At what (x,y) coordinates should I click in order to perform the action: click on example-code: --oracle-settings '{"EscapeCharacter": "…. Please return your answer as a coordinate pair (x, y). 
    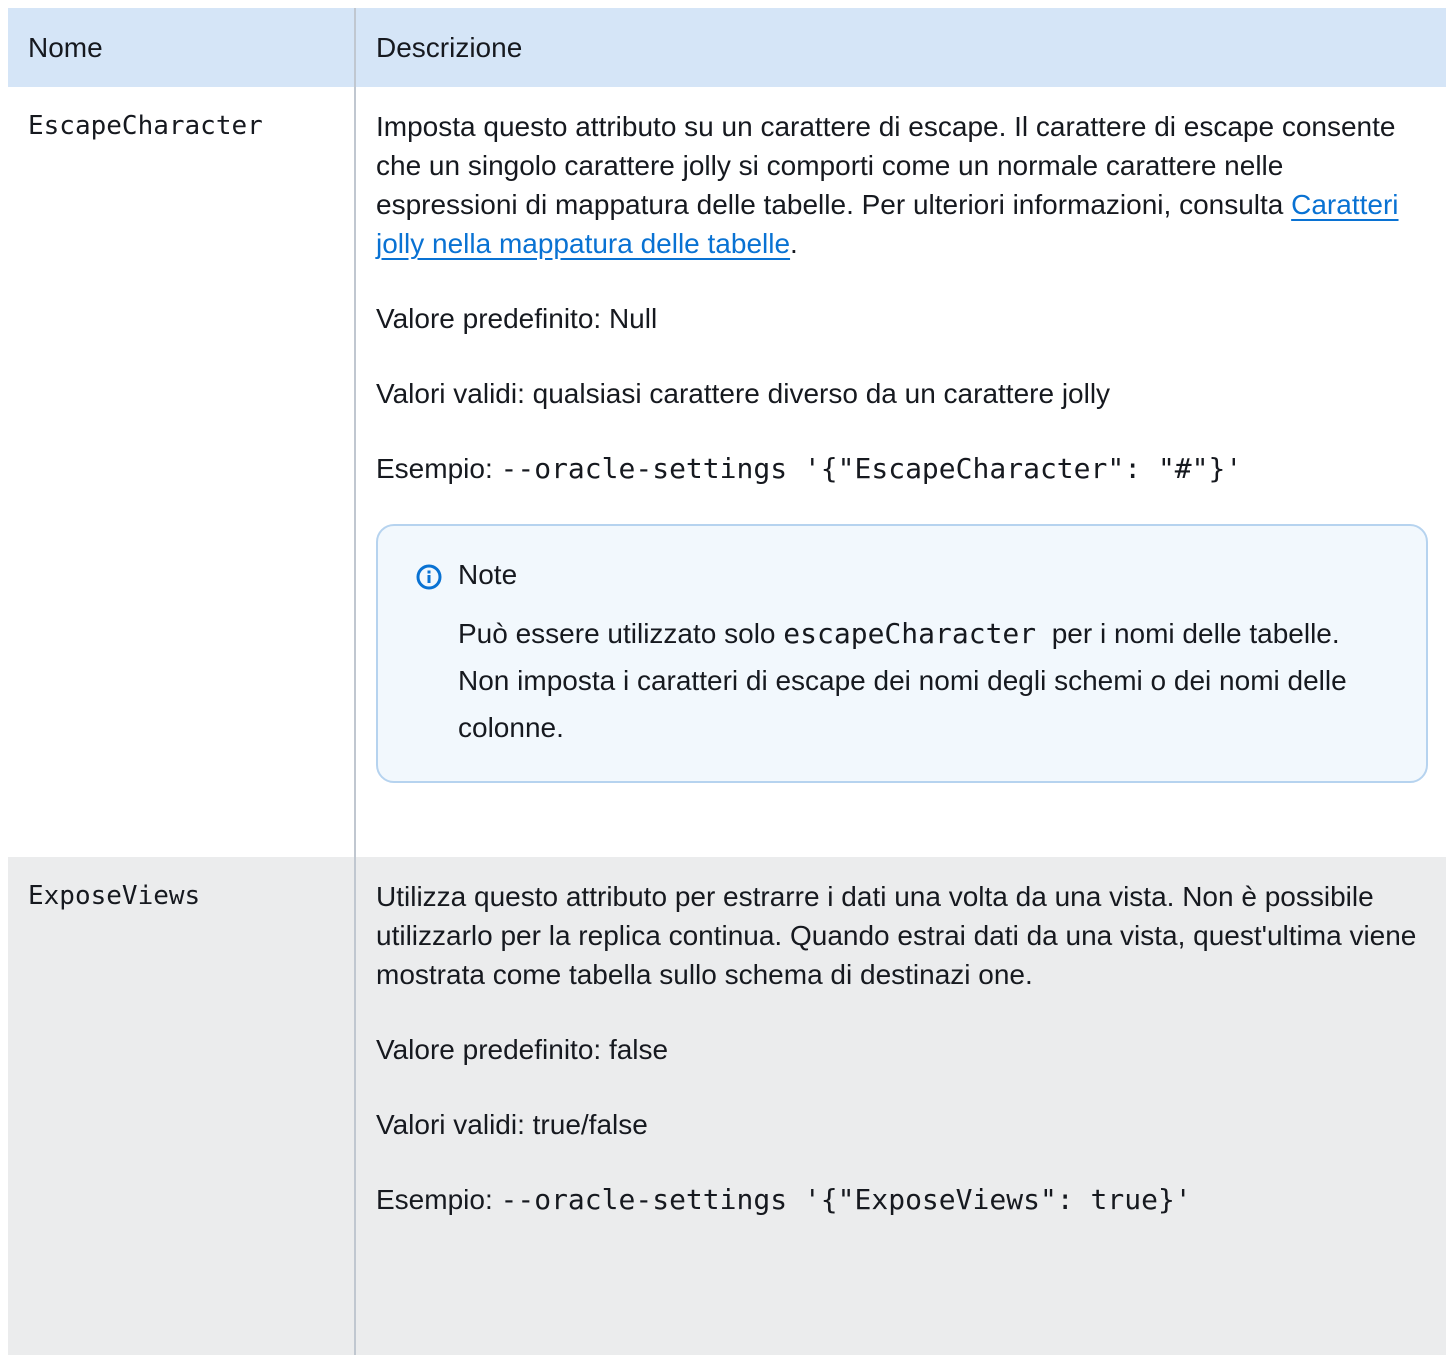
    Looking at the image, I should click on (871, 468).